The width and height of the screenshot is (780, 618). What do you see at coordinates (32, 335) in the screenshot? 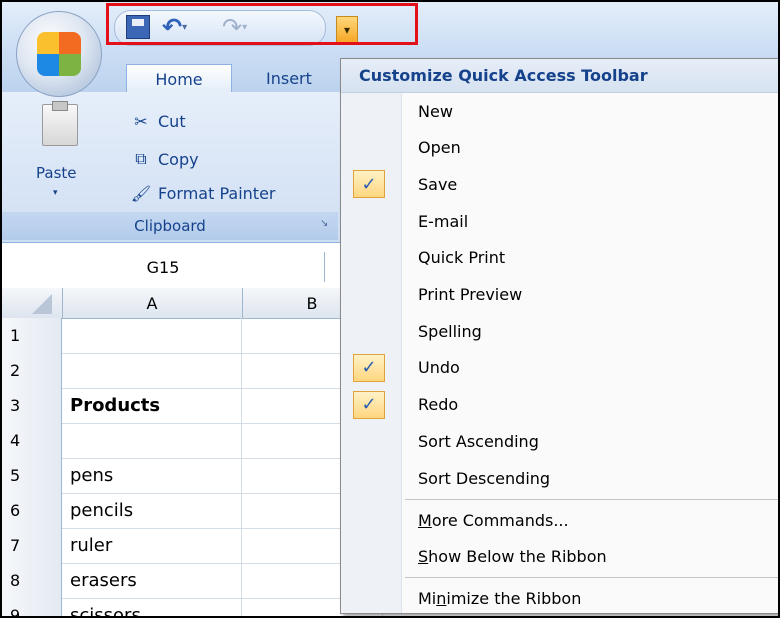
I see `row-header: 1` at bounding box center [32, 335].